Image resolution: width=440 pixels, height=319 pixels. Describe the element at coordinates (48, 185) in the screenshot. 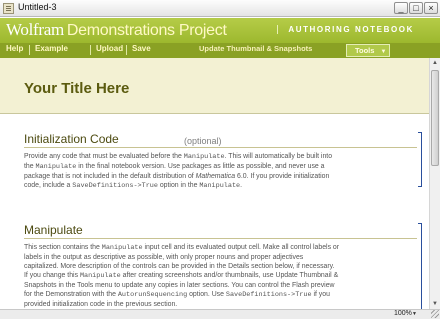

I see `init-text: code, include a` at that location.